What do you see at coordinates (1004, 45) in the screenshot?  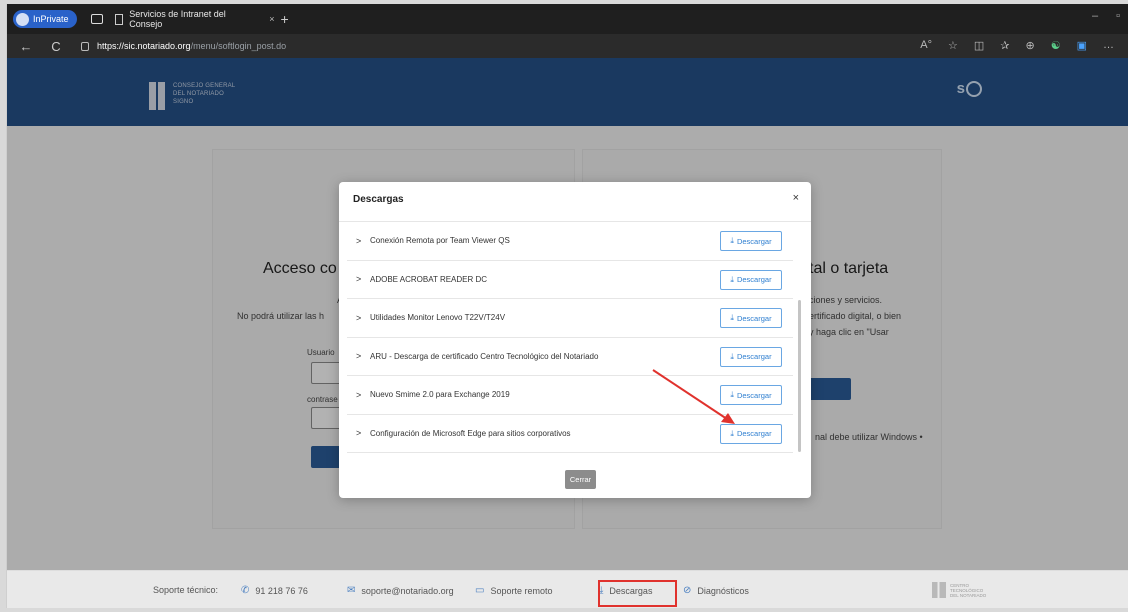 I see `favorites-icon: ✰` at bounding box center [1004, 45].